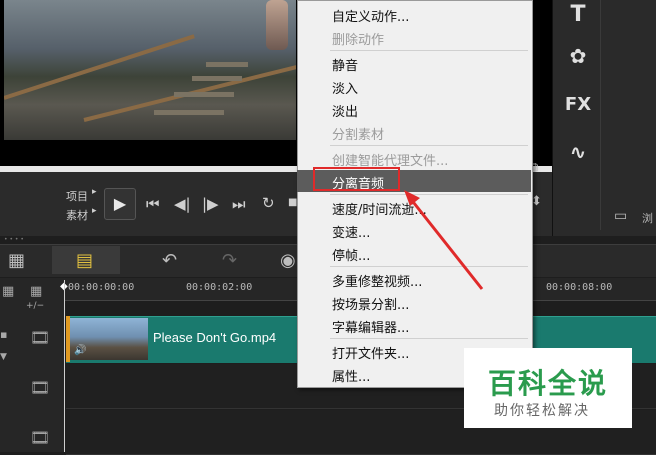  I want to click on watermark-title: 百科全说, so click(548, 383).